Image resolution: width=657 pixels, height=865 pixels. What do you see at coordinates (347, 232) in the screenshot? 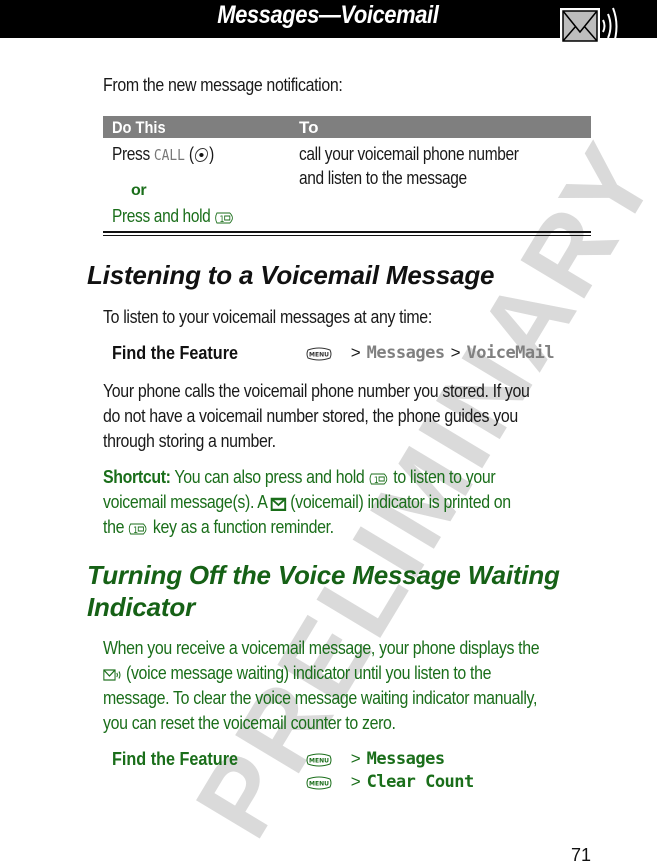
I see `table-rule-top` at bounding box center [347, 232].